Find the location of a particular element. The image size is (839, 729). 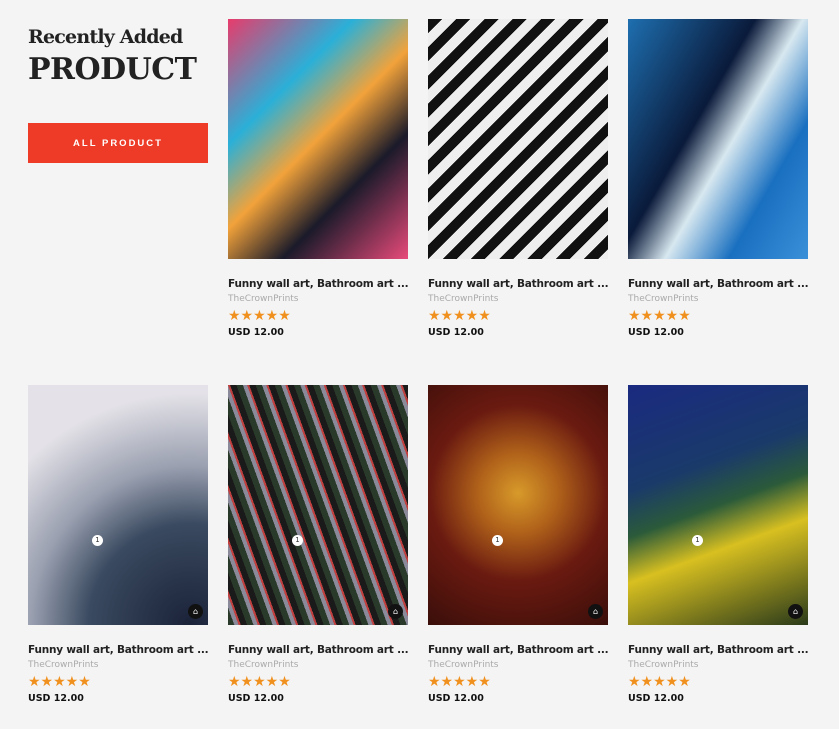

section-subtitle: Recently Added is located at coordinates (105, 37).